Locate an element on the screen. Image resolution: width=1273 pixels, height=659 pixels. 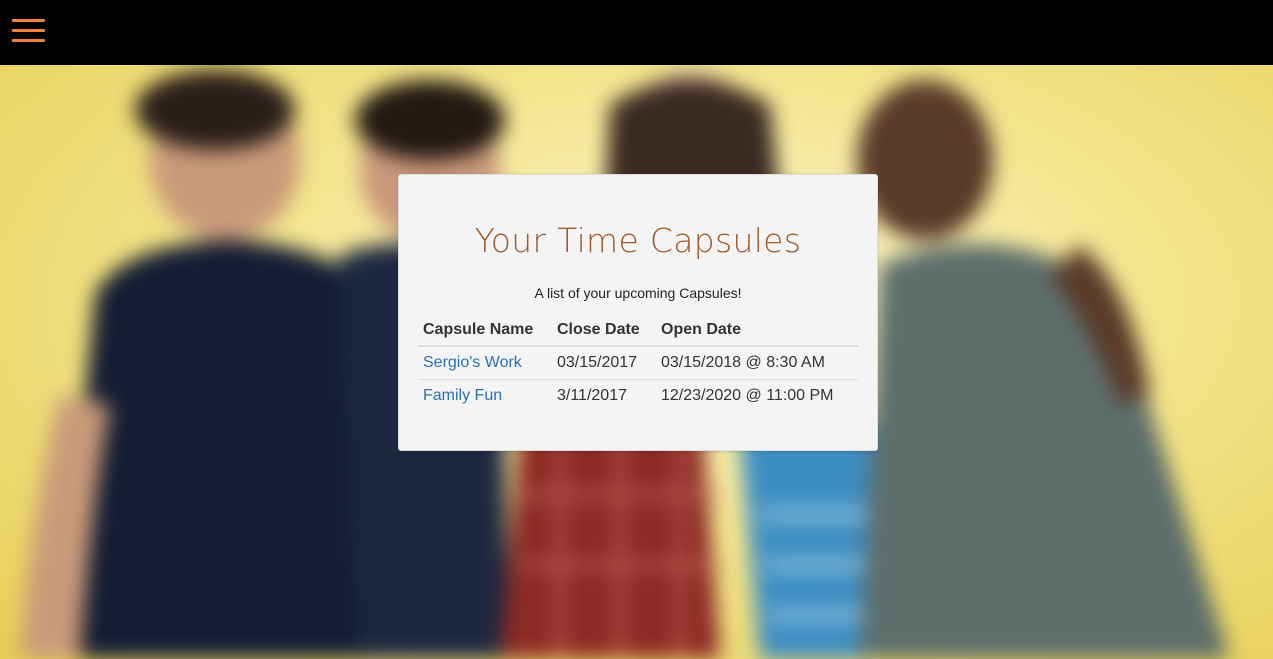
card-subtitle: A list of your upcoming Capsules! is located at coordinates (638, 293).